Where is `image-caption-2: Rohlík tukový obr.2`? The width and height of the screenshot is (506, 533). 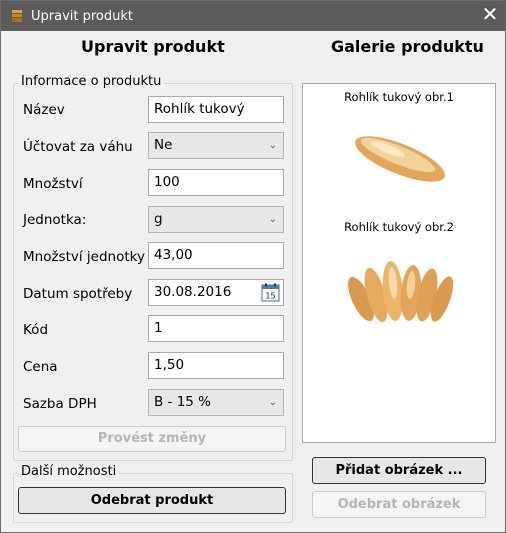 image-caption-2: Rohlík tukový obr.2 is located at coordinates (399, 227).